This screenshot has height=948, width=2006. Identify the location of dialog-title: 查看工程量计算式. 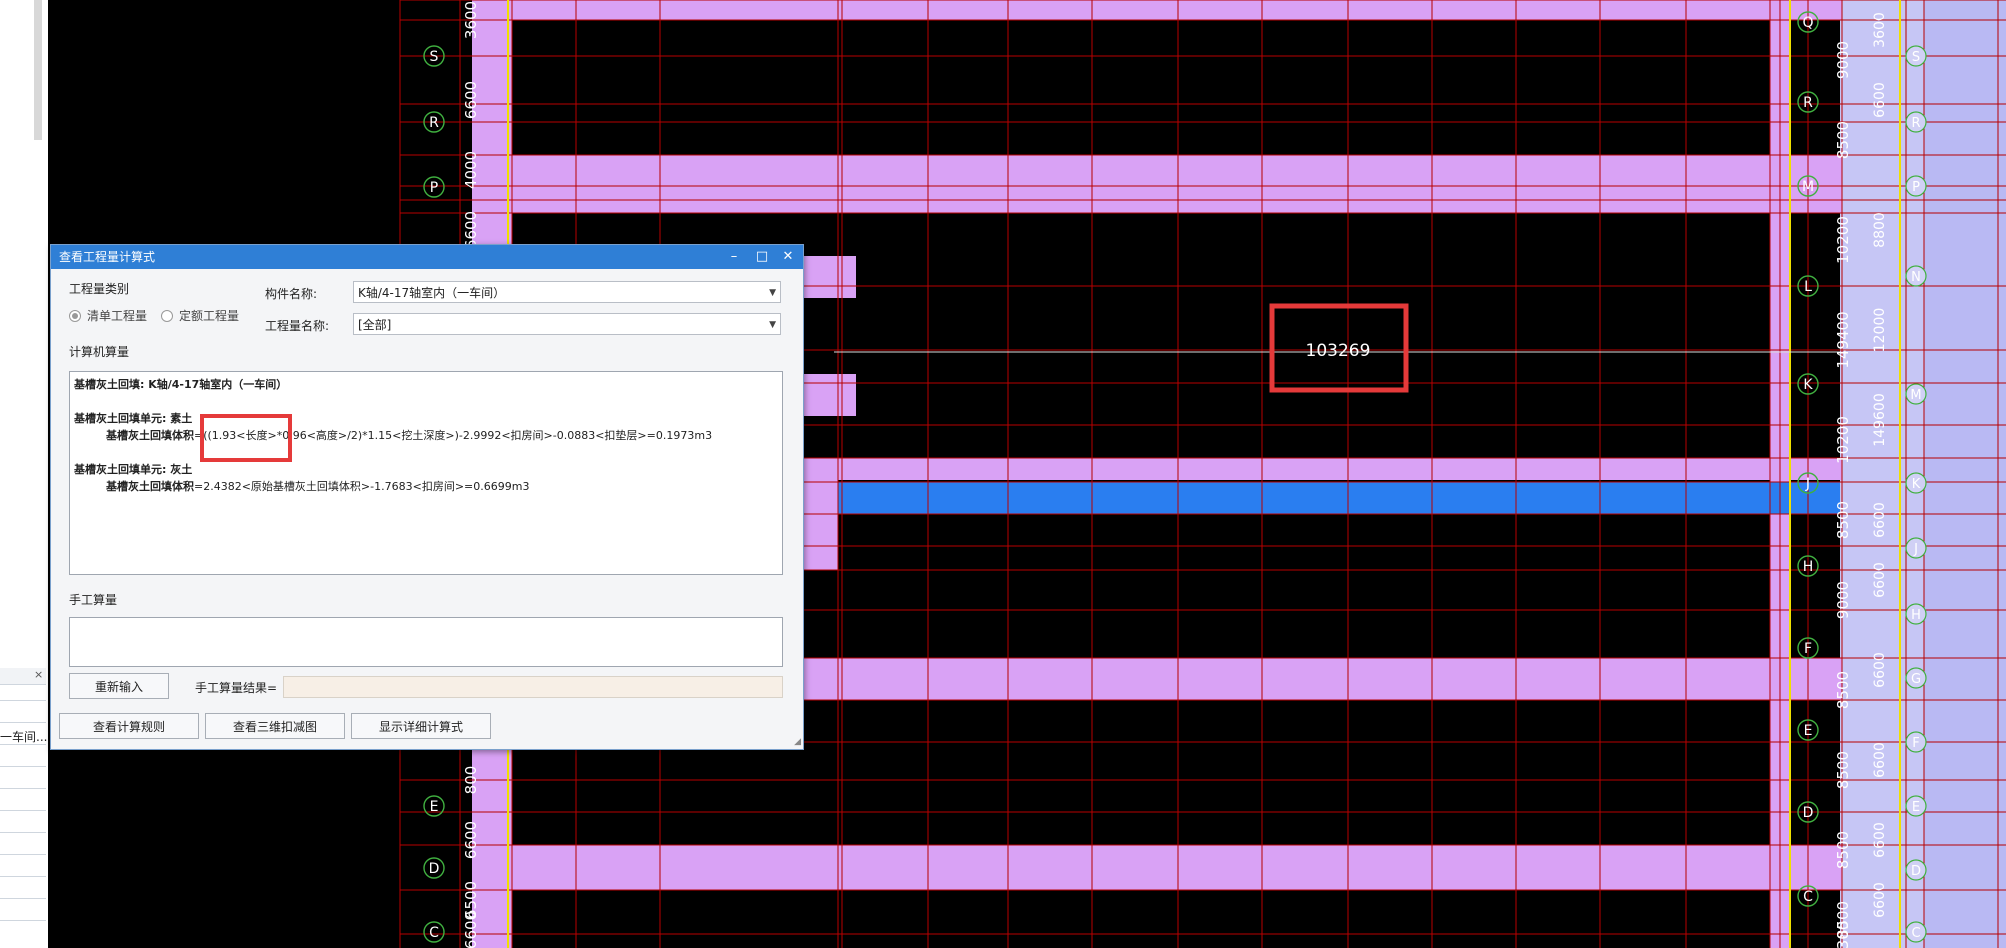
(107, 257).